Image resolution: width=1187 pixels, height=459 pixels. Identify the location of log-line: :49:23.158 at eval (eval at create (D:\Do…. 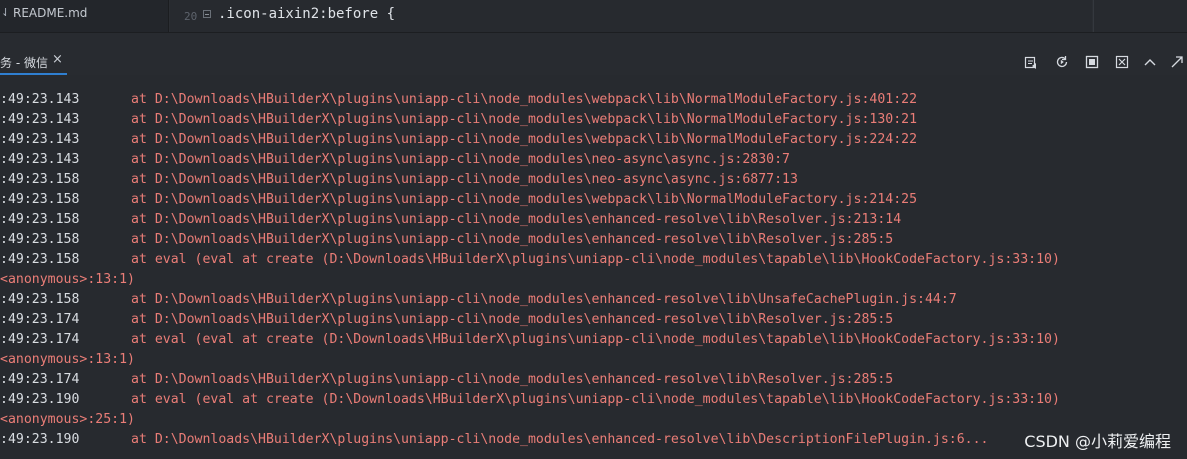
(593, 260).